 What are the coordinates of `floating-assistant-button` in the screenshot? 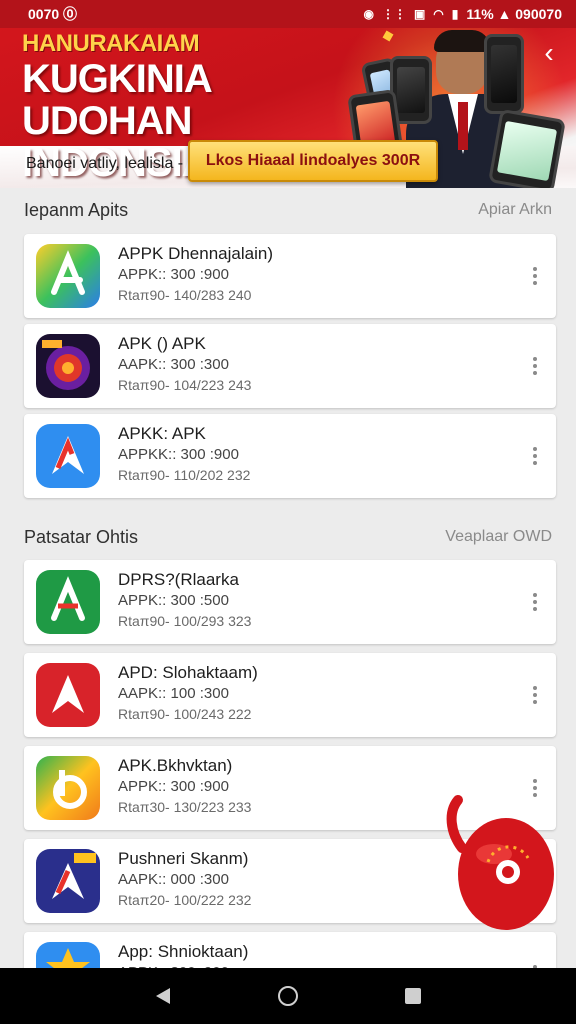 It's located at (500, 862).